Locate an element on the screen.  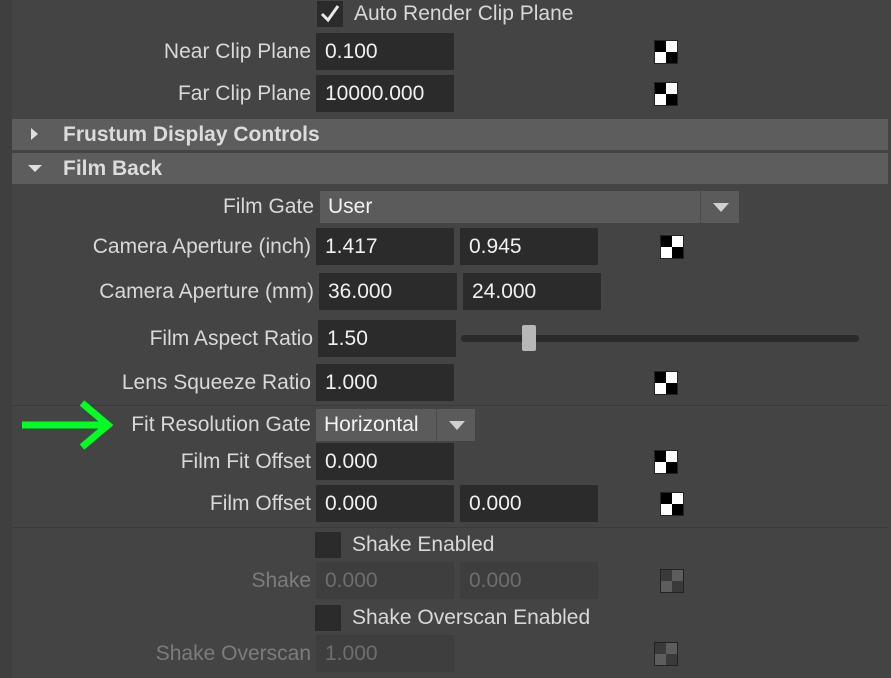
expand-triangle-icon is located at coordinates (34, 134).